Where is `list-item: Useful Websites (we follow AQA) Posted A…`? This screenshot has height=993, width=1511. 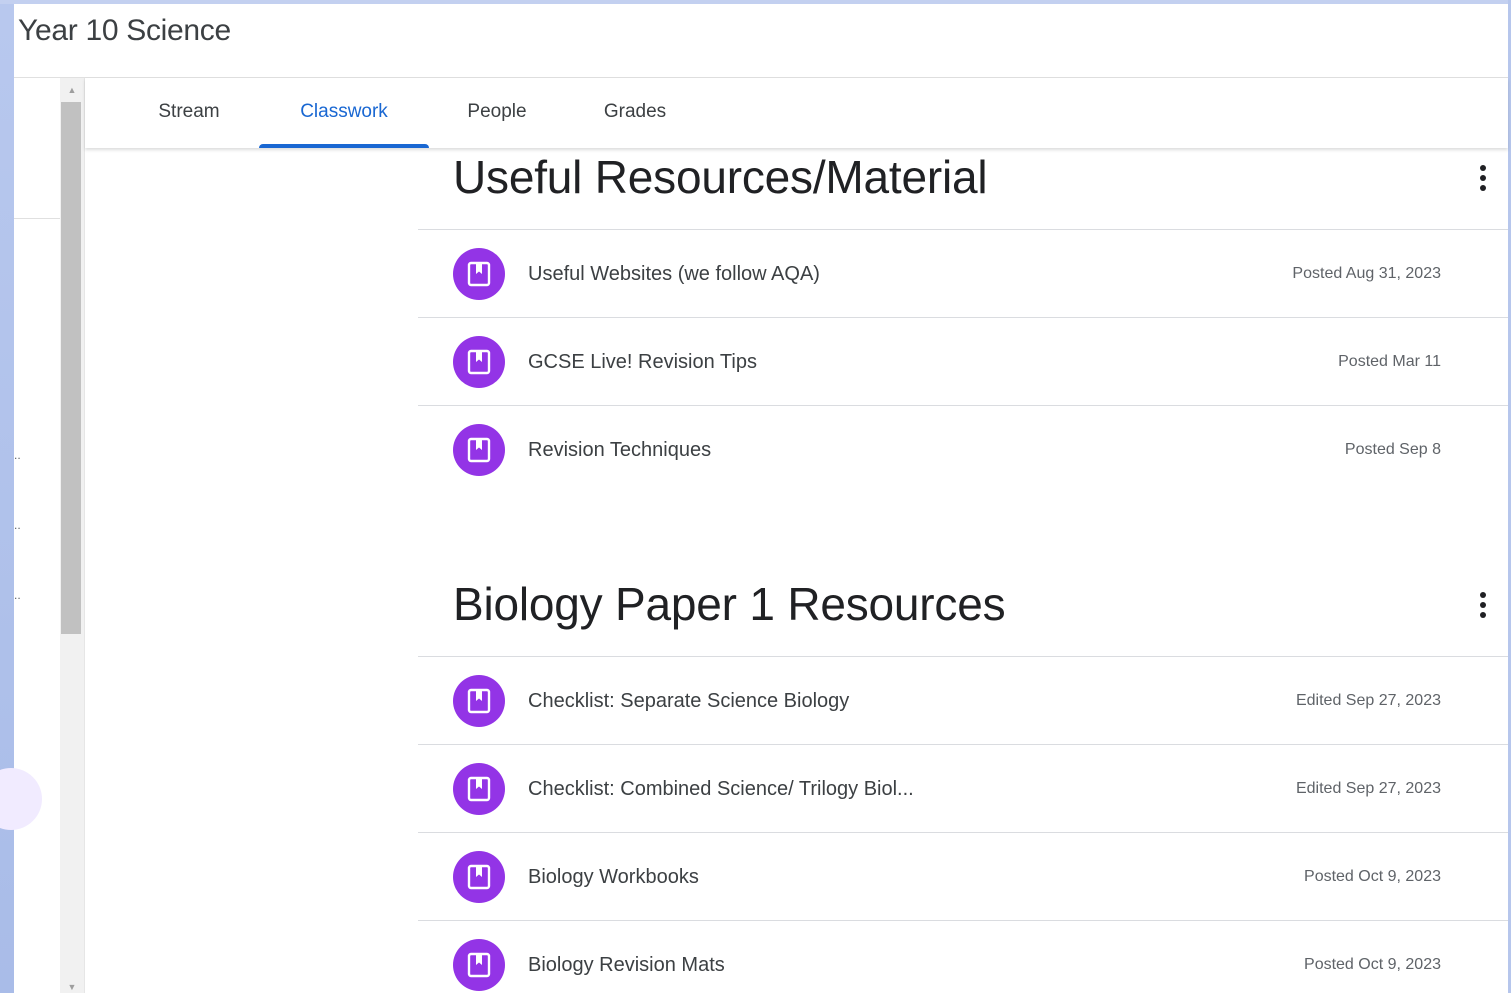 list-item: Useful Websites (we follow AQA) Posted A… is located at coordinates (963, 274).